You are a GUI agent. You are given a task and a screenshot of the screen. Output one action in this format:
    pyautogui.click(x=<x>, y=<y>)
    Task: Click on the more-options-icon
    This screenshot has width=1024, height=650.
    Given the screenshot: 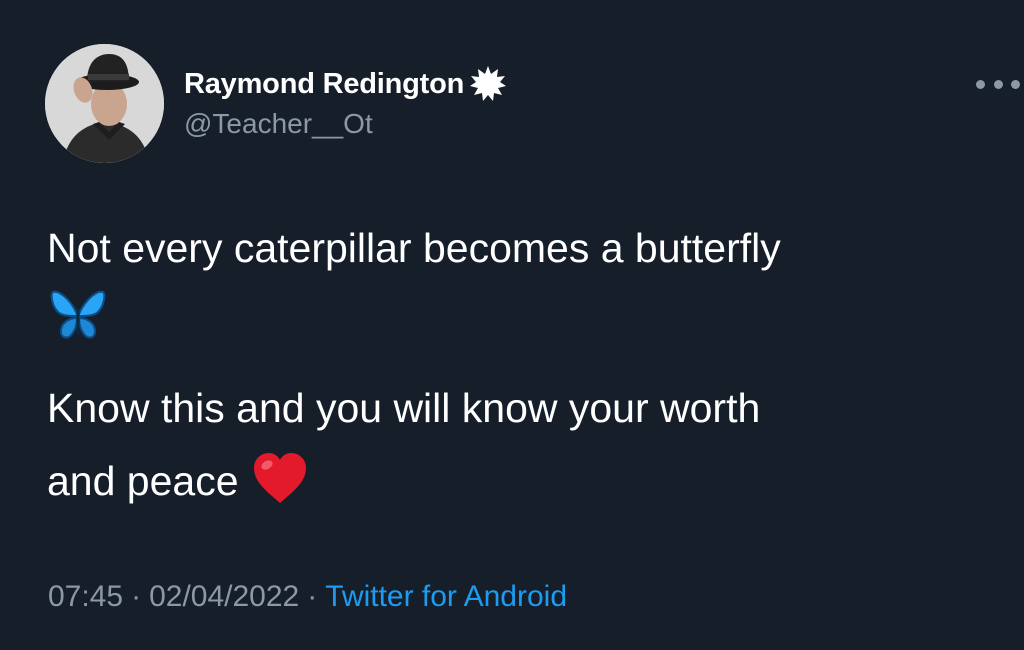 What is the action you would take?
    pyautogui.click(x=998, y=84)
    